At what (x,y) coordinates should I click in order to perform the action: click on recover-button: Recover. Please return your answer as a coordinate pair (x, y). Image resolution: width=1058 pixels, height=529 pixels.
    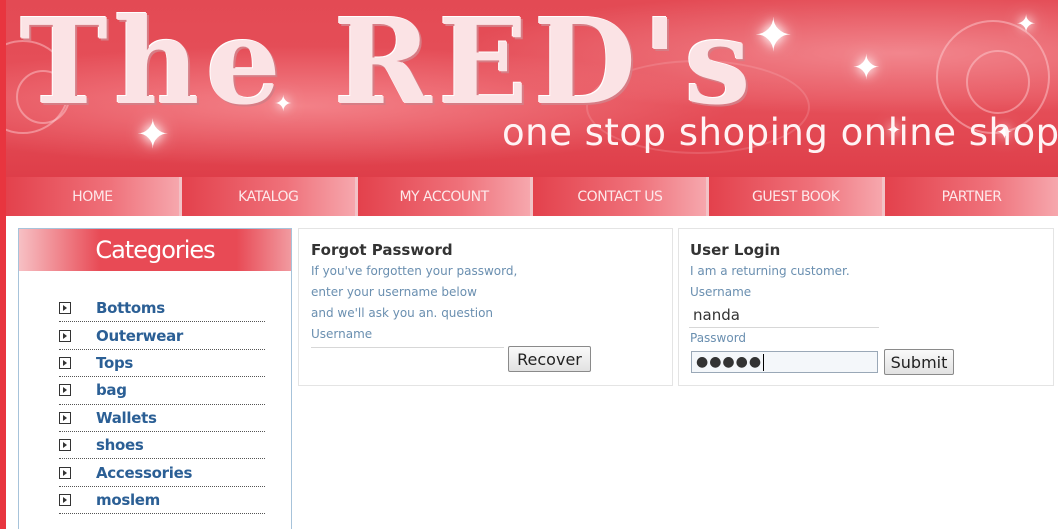
    Looking at the image, I should click on (549, 359).